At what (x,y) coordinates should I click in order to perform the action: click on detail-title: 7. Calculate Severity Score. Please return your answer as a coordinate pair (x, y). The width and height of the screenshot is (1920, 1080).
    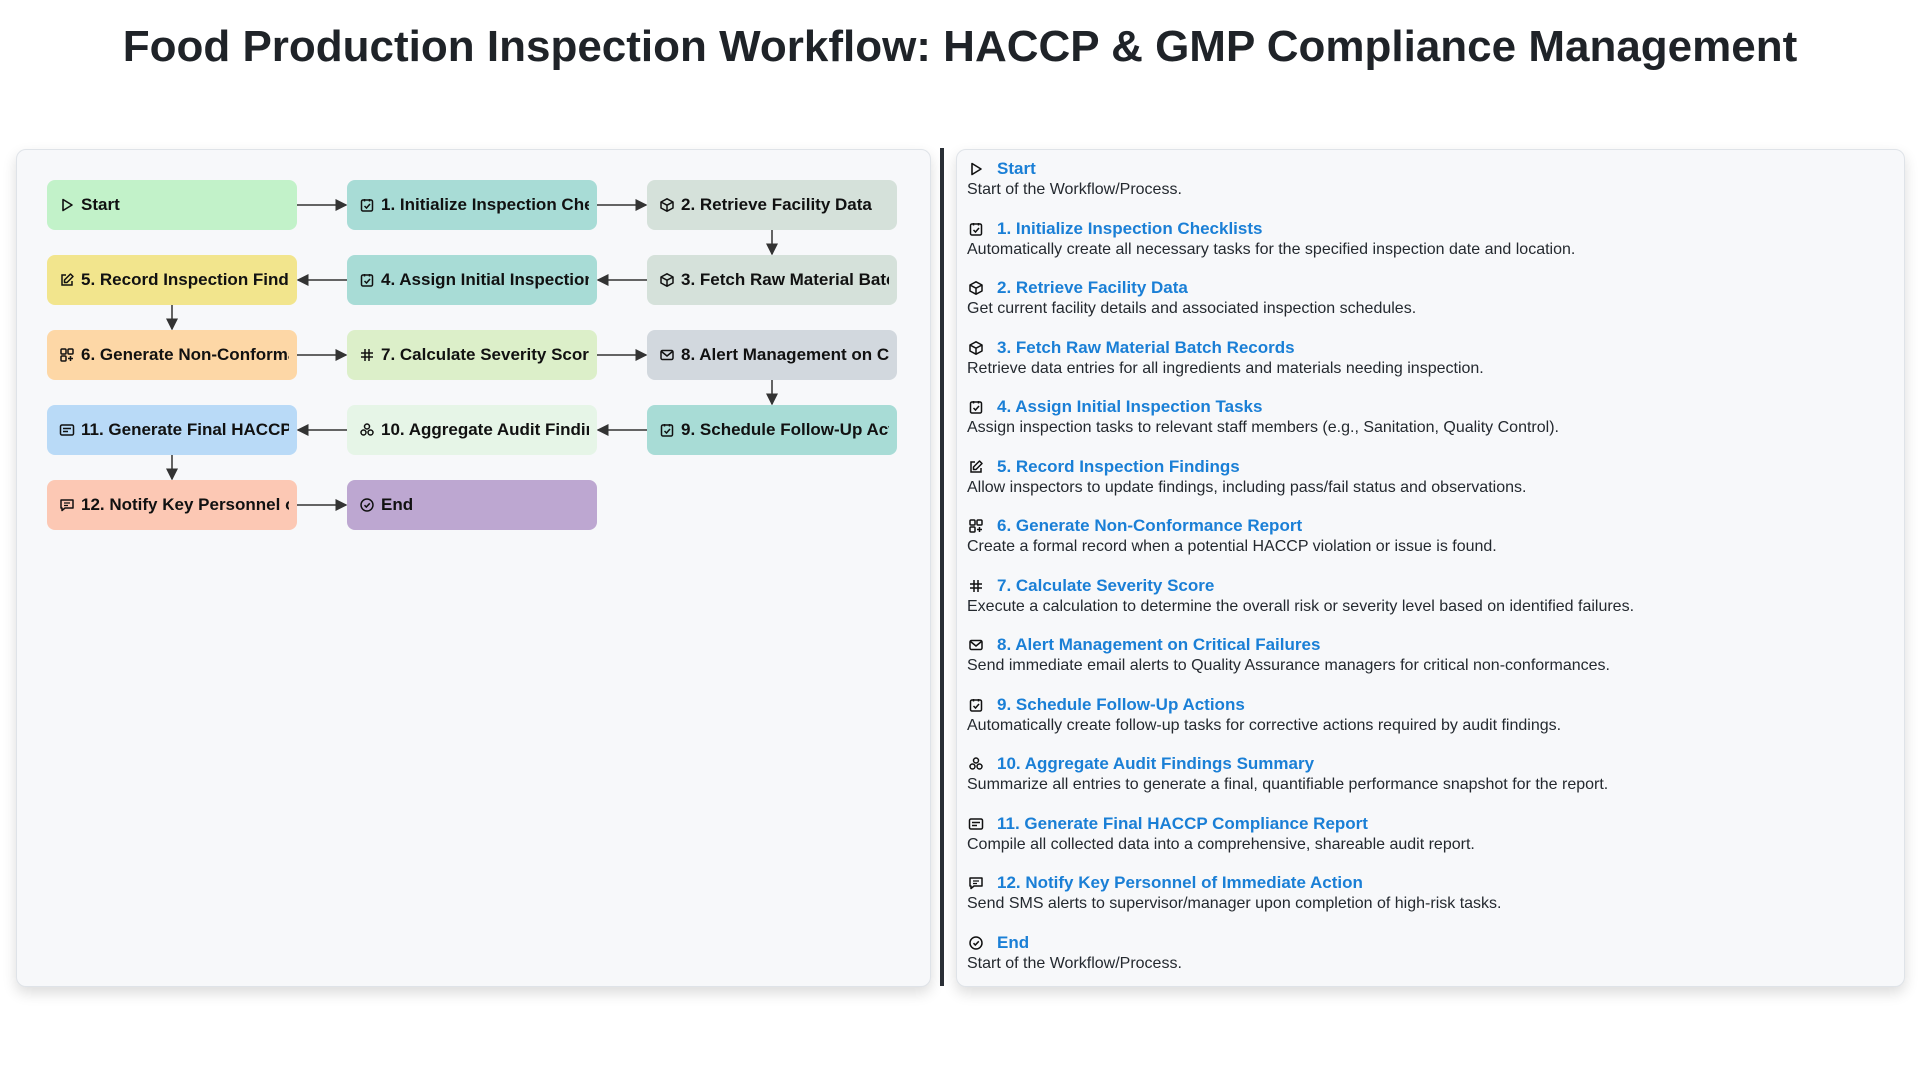
    Looking at the image, I should click on (1105, 586).